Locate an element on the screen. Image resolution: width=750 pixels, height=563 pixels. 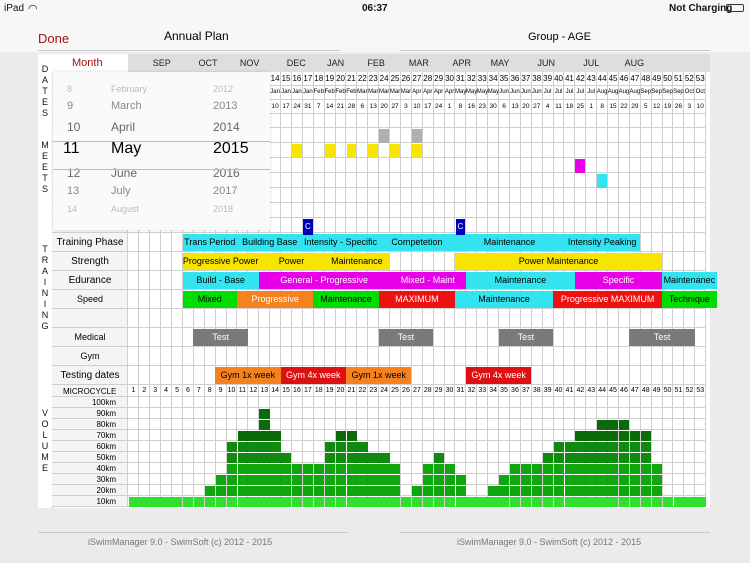
picker-month: May is located at coordinates (126, 149).